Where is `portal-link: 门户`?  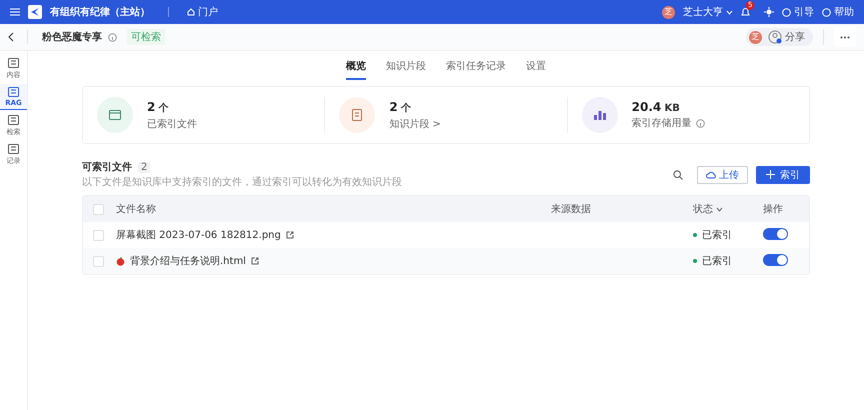
portal-link: 门户 is located at coordinates (202, 12).